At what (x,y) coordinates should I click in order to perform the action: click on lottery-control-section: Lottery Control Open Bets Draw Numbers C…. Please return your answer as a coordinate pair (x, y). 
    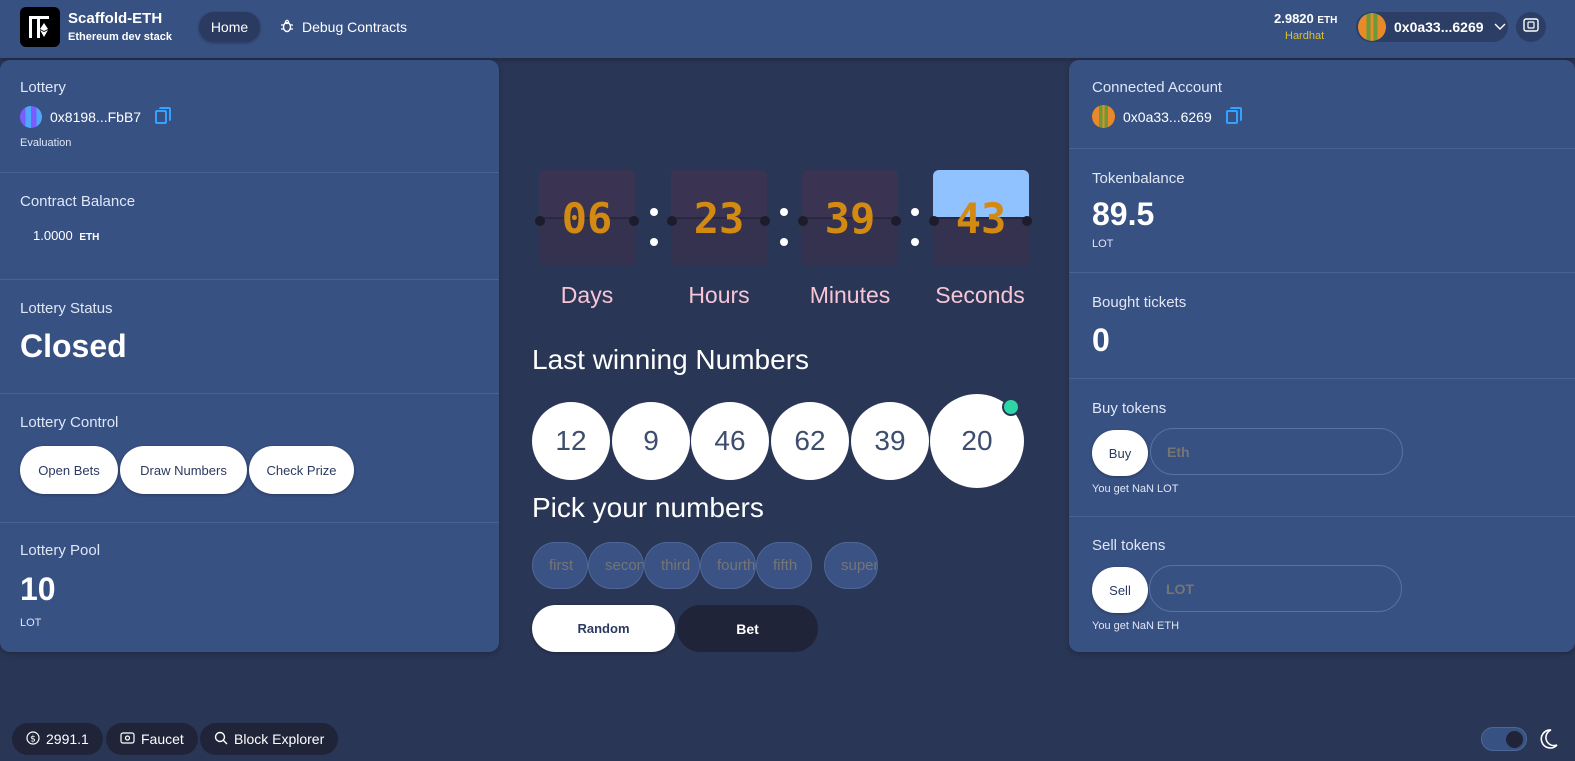
    Looking at the image, I should click on (249, 458).